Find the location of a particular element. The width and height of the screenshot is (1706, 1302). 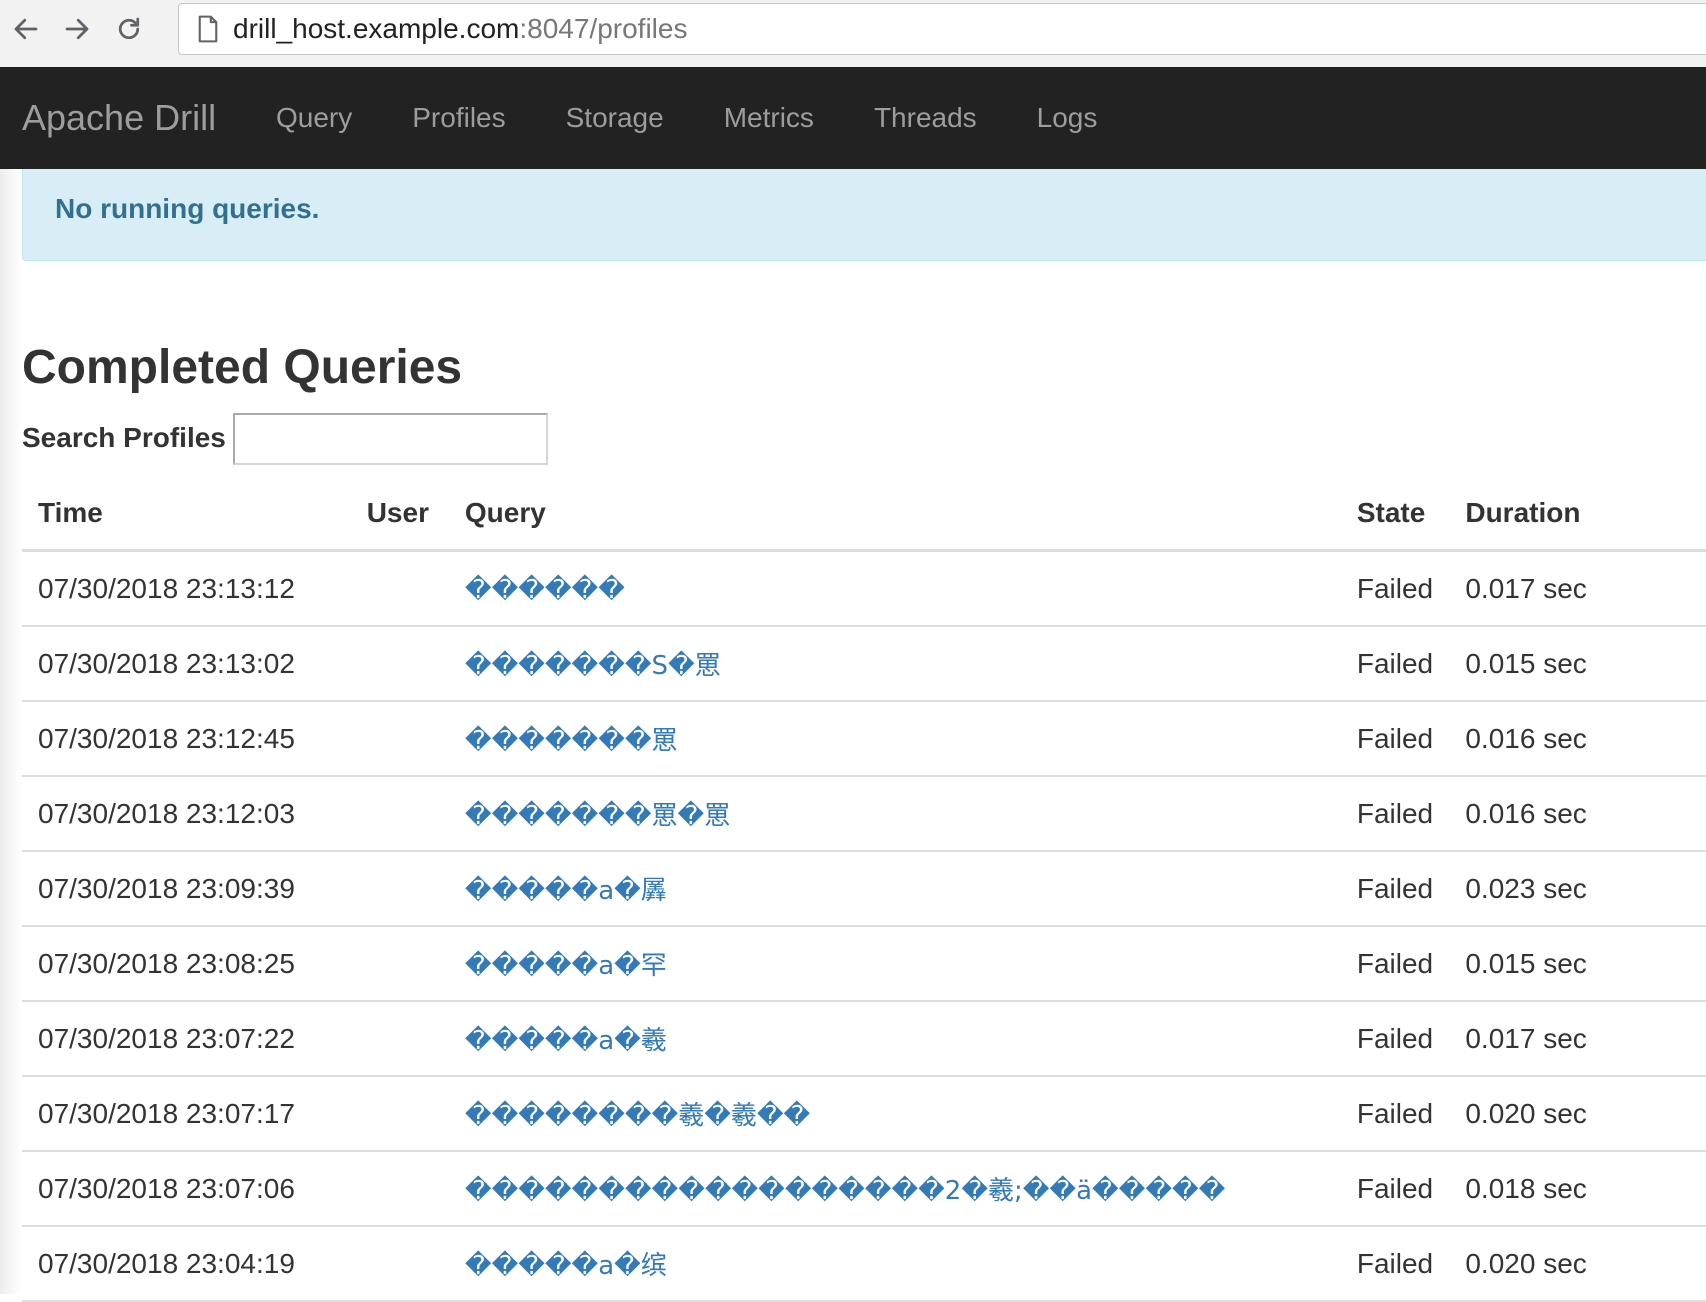

page-title: Completed Queries is located at coordinates (242, 367).